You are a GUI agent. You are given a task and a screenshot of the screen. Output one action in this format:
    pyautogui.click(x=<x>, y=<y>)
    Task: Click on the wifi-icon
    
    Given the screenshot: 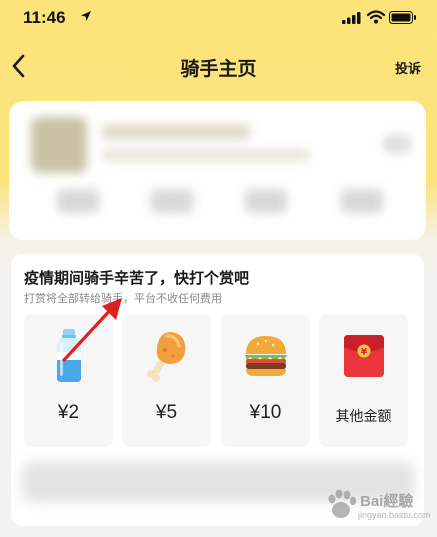 What is the action you would take?
    pyautogui.click(x=376, y=17)
    